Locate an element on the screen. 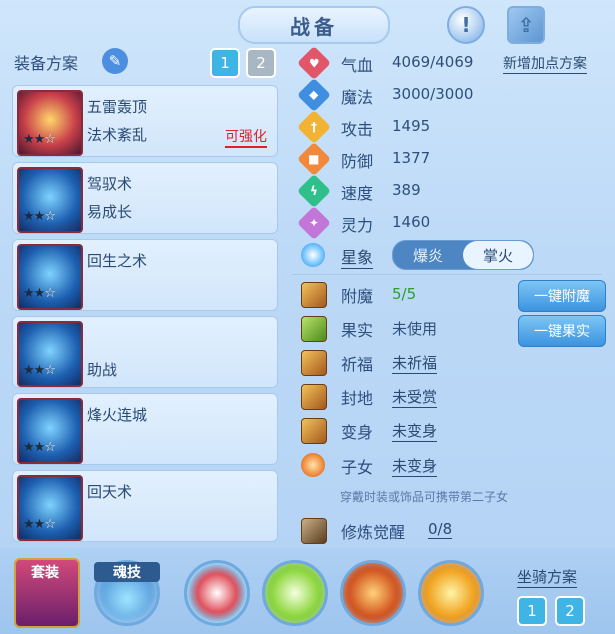 This screenshot has height=634, width=615. suit-label: 套装 is located at coordinates (45, 573).